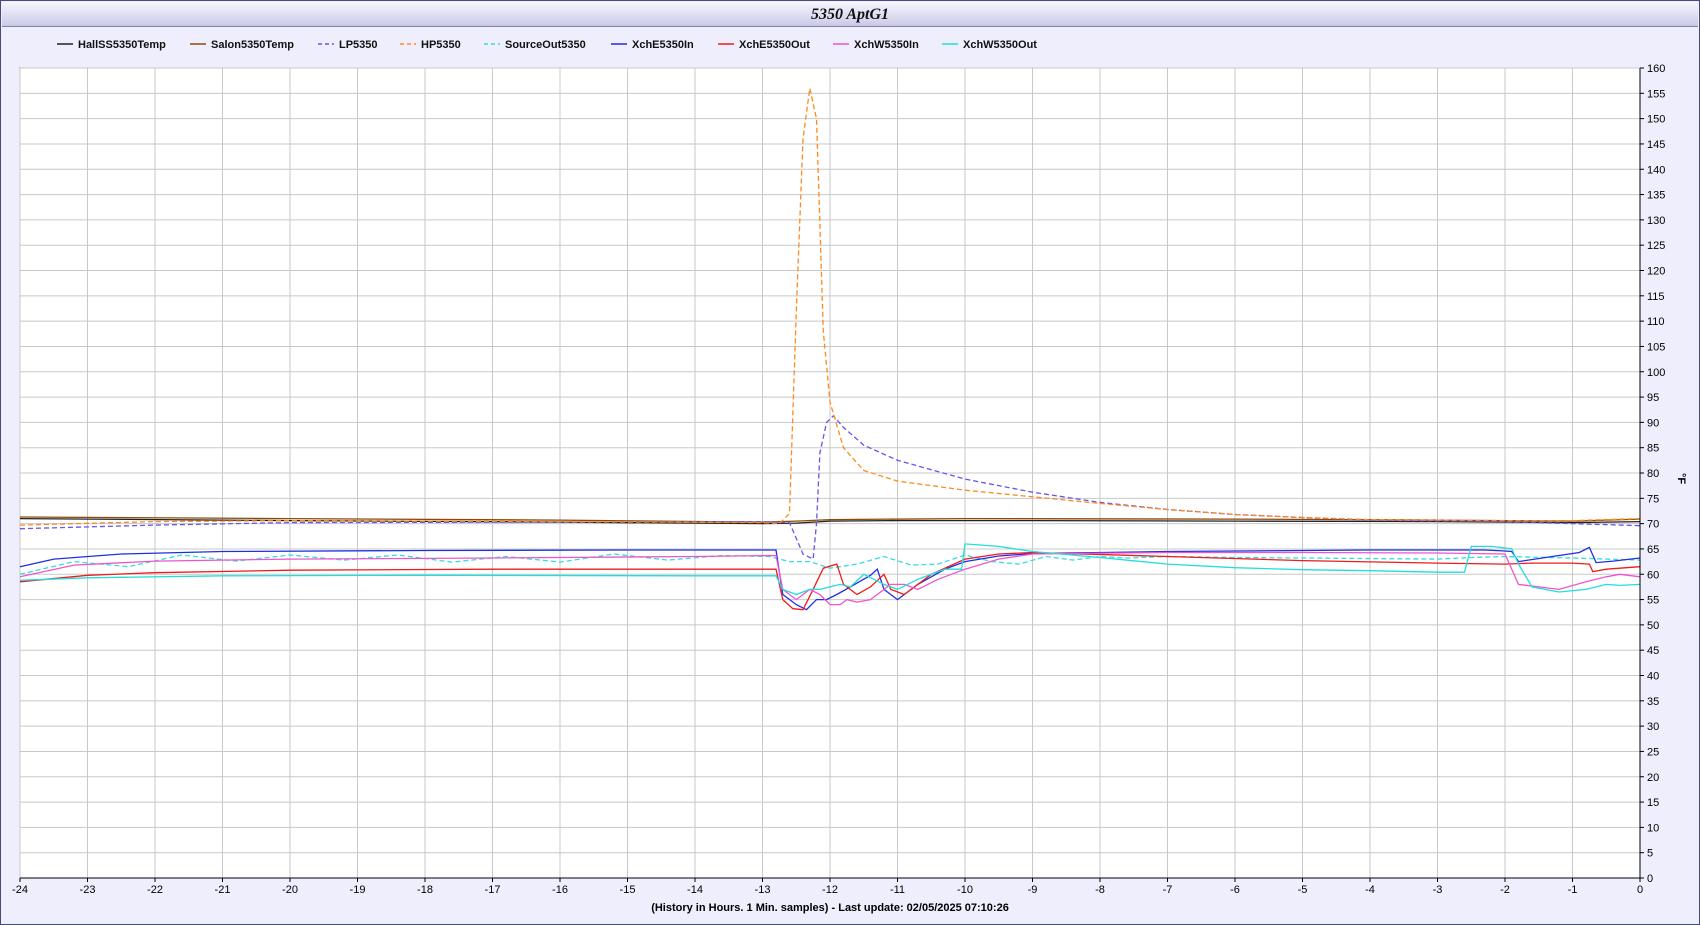 This screenshot has width=1700, height=925. What do you see at coordinates (155, 890) in the screenshot?
I see `x-tick-label: -22` at bounding box center [155, 890].